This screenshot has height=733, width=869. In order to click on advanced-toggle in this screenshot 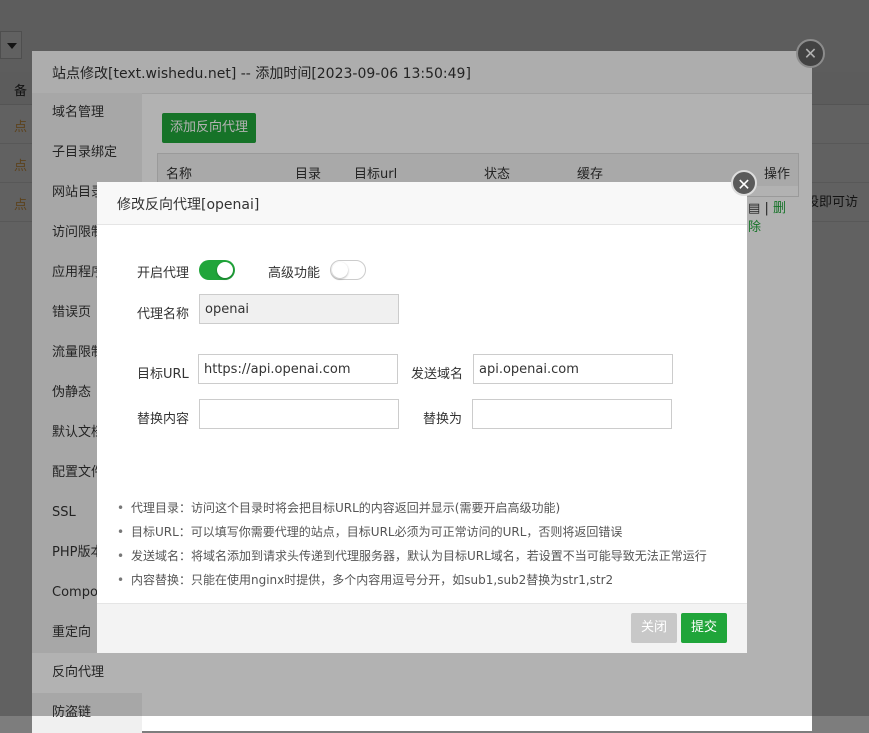, I will do `click(348, 270)`.